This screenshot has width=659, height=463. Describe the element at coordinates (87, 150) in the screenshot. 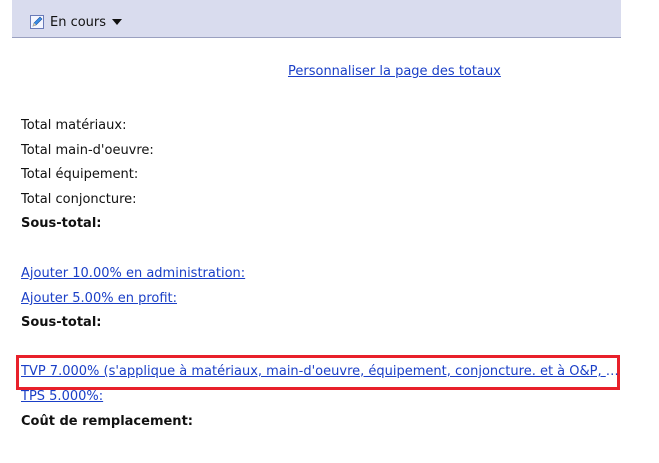

I see `total-labor-label: Total main-d'oeuvre:` at that location.